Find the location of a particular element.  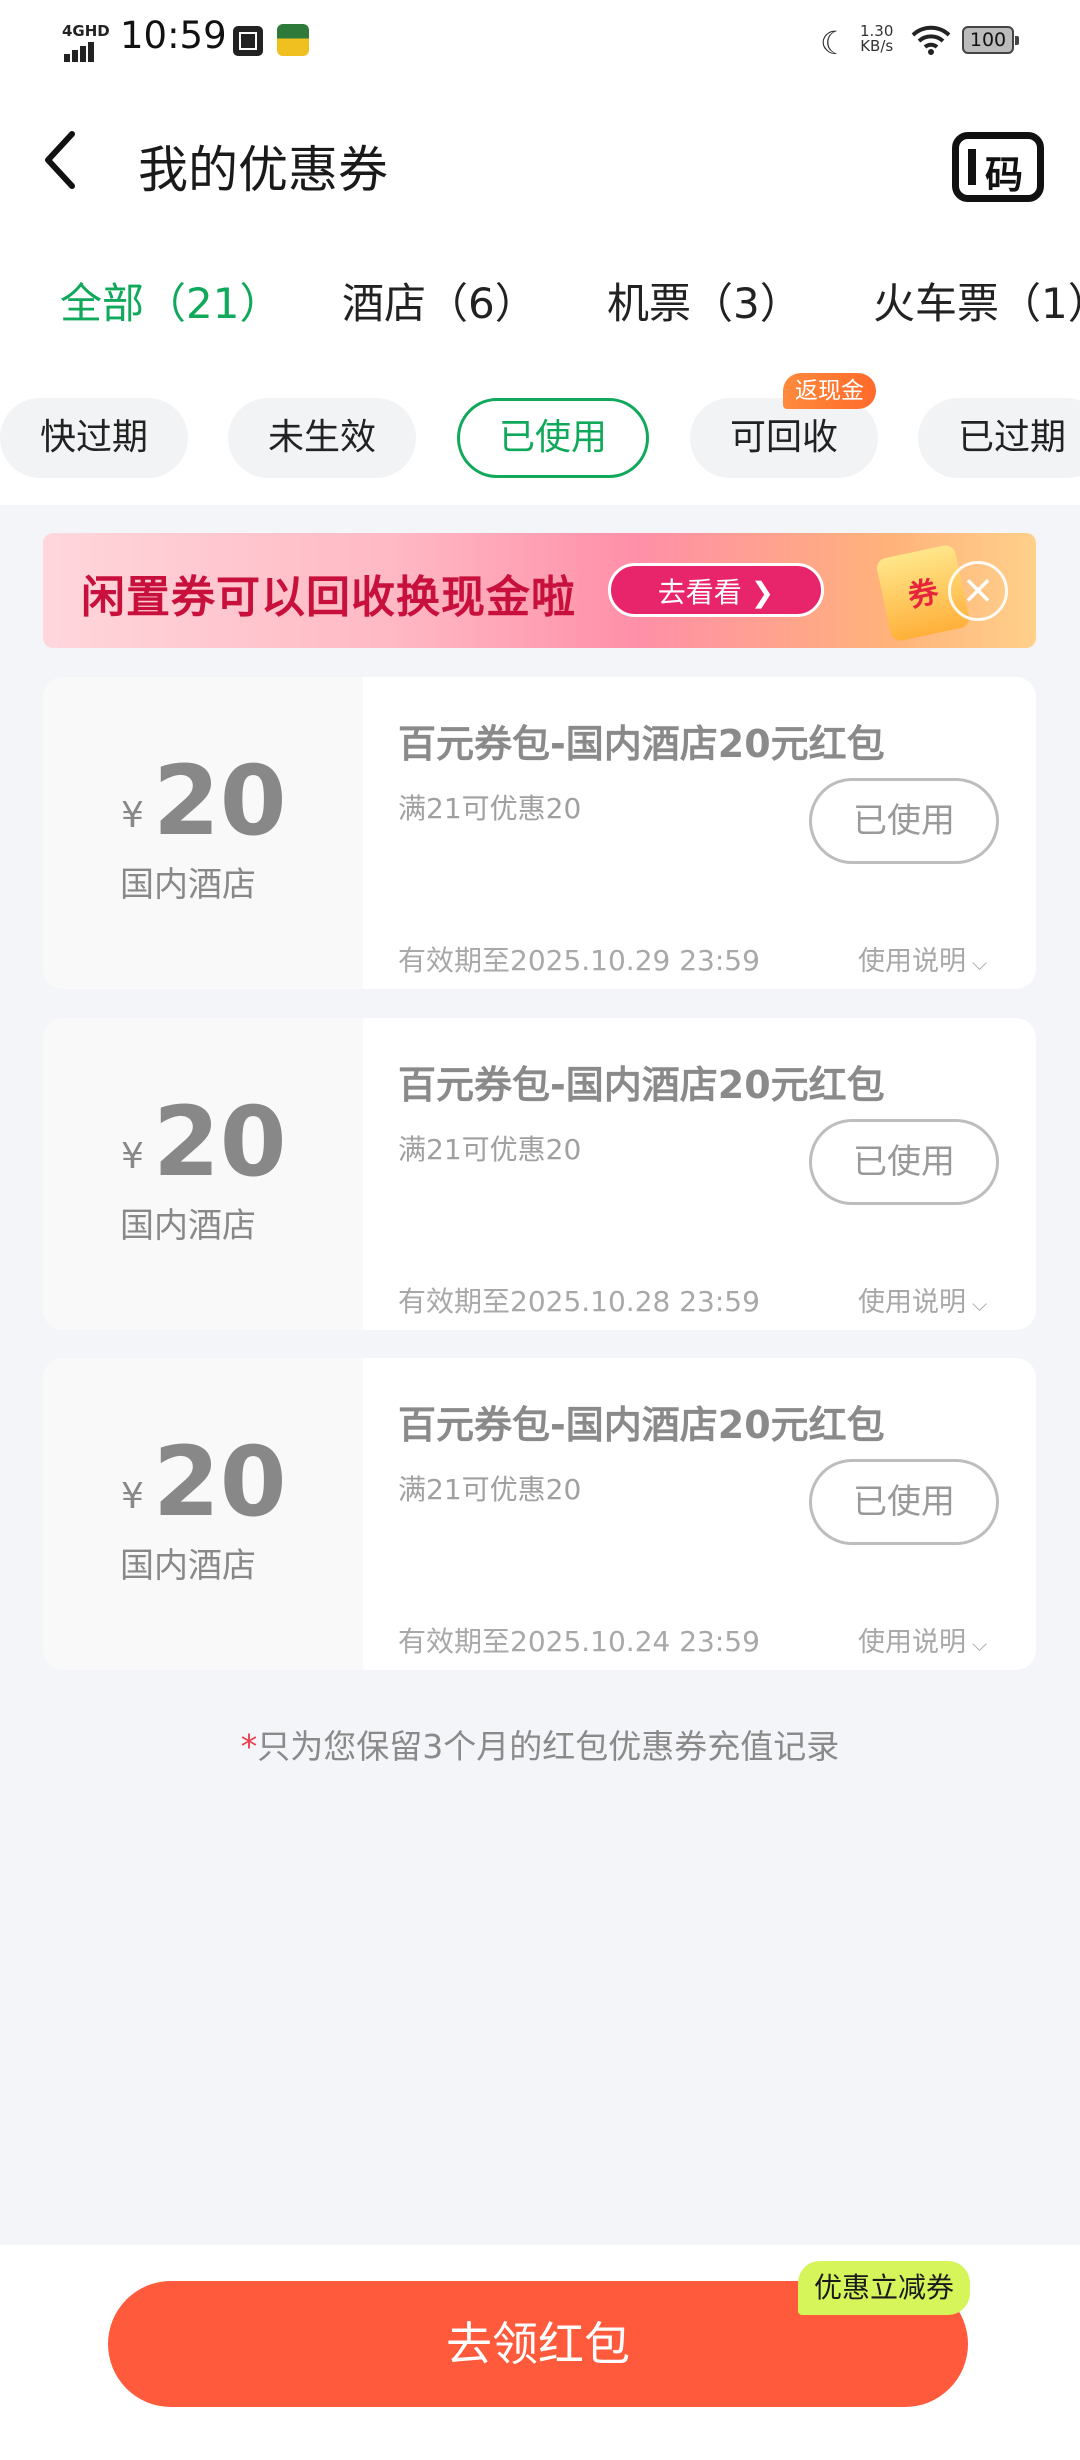

recycle-banner: 闲置券可以回收换现金啦 去看看 ❯ 券 × is located at coordinates (539, 590).